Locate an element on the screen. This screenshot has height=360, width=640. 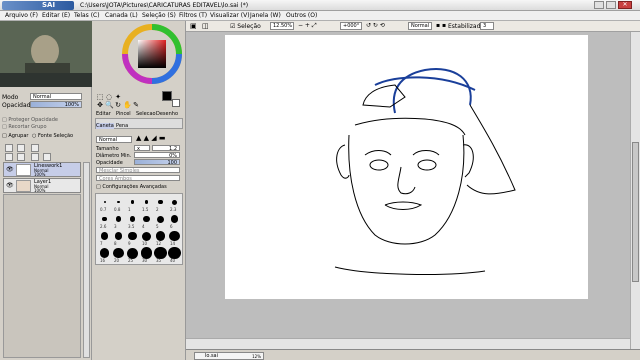
tab-editar: Editar is located at coordinates (103, 114).